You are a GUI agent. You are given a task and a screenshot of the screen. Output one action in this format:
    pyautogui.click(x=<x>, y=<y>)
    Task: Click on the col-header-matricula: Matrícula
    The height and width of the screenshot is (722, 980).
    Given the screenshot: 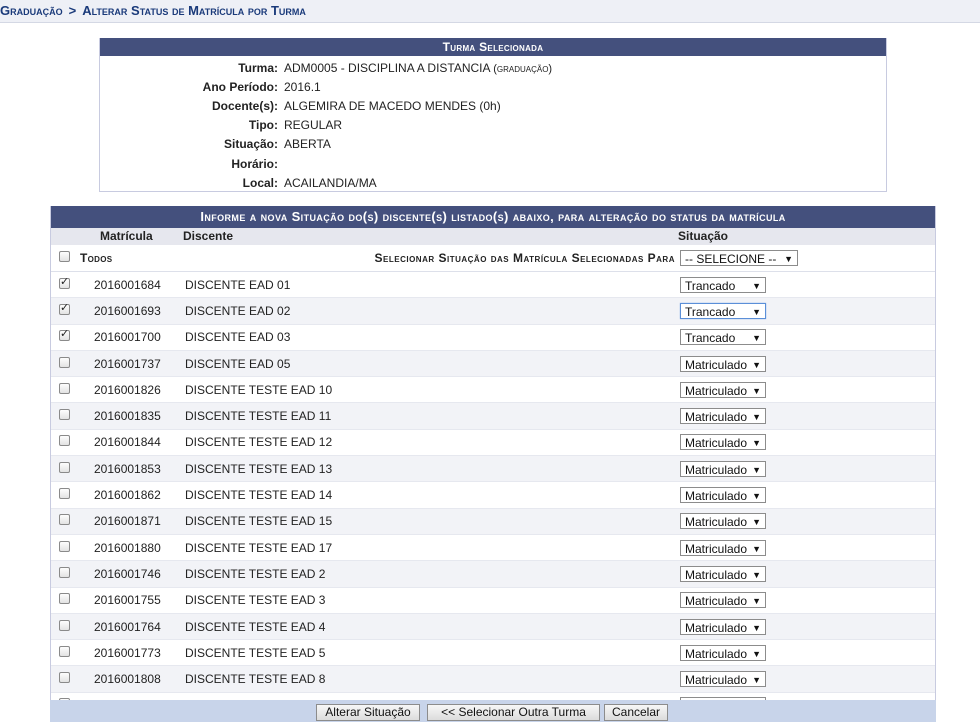 What is the action you would take?
    pyautogui.click(x=126, y=236)
    